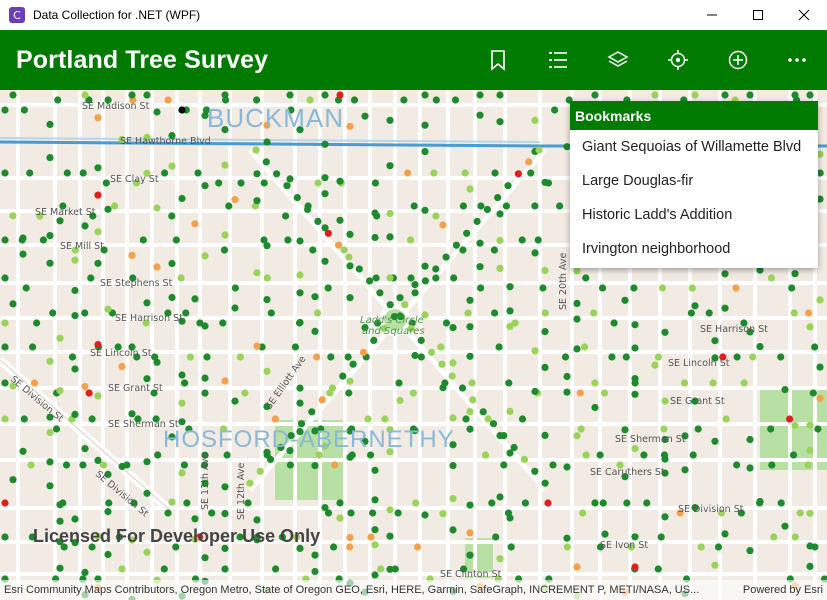 The width and height of the screenshot is (827, 600). I want to click on bookmark-item: Historic Ladd's Addition, so click(694, 215).